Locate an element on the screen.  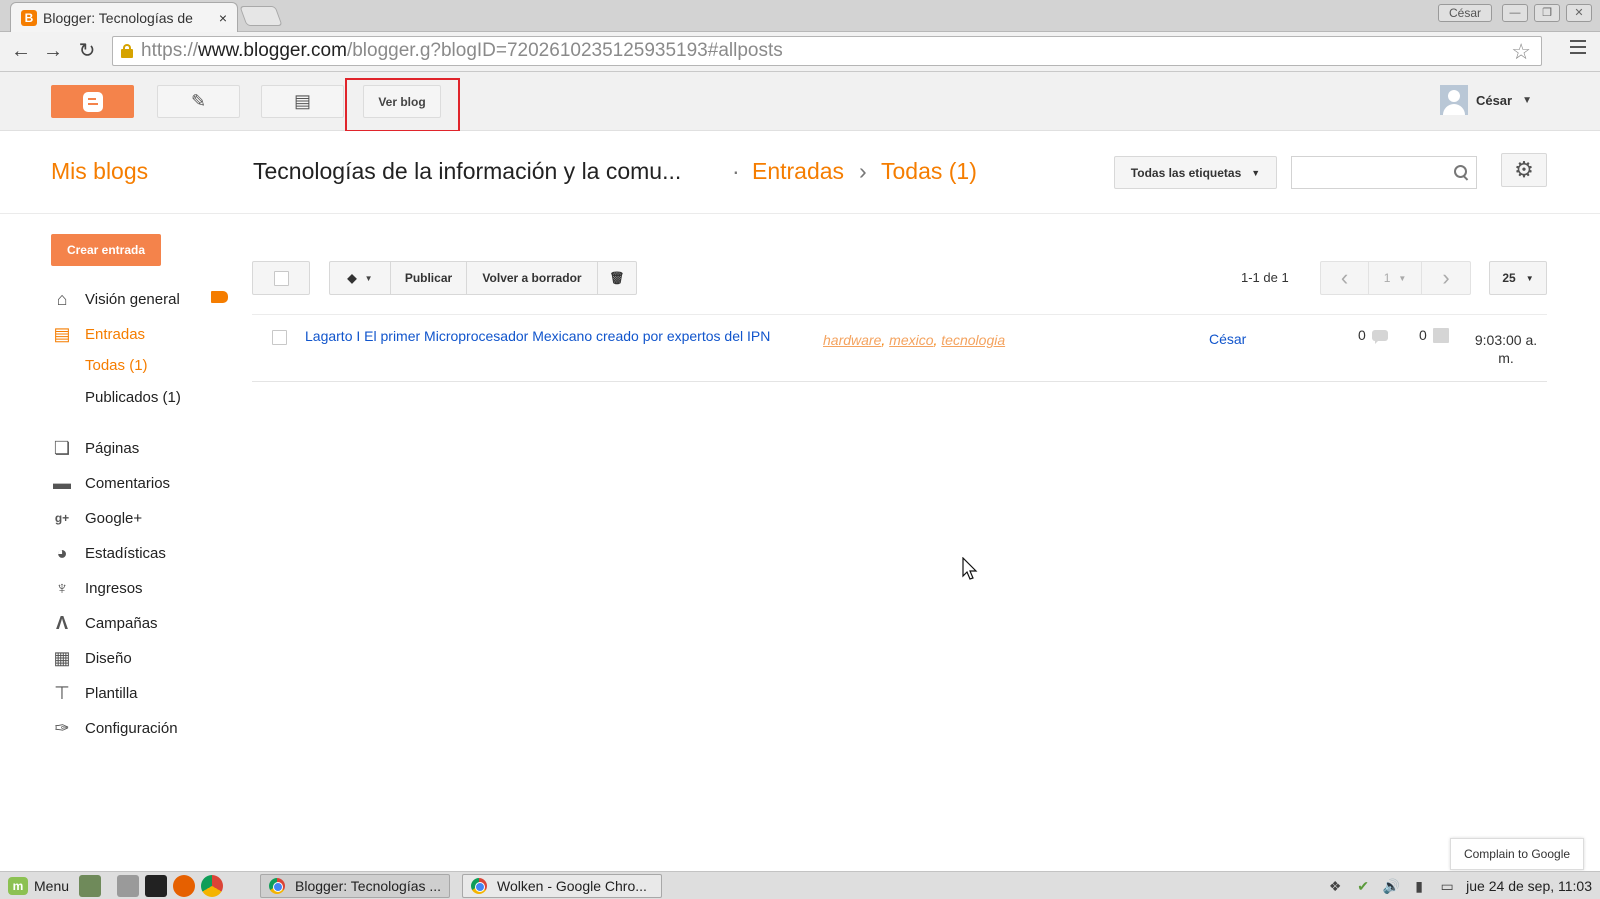
sidebar-item-settings: ✑ Configuración is located at coordinates (114, 728).